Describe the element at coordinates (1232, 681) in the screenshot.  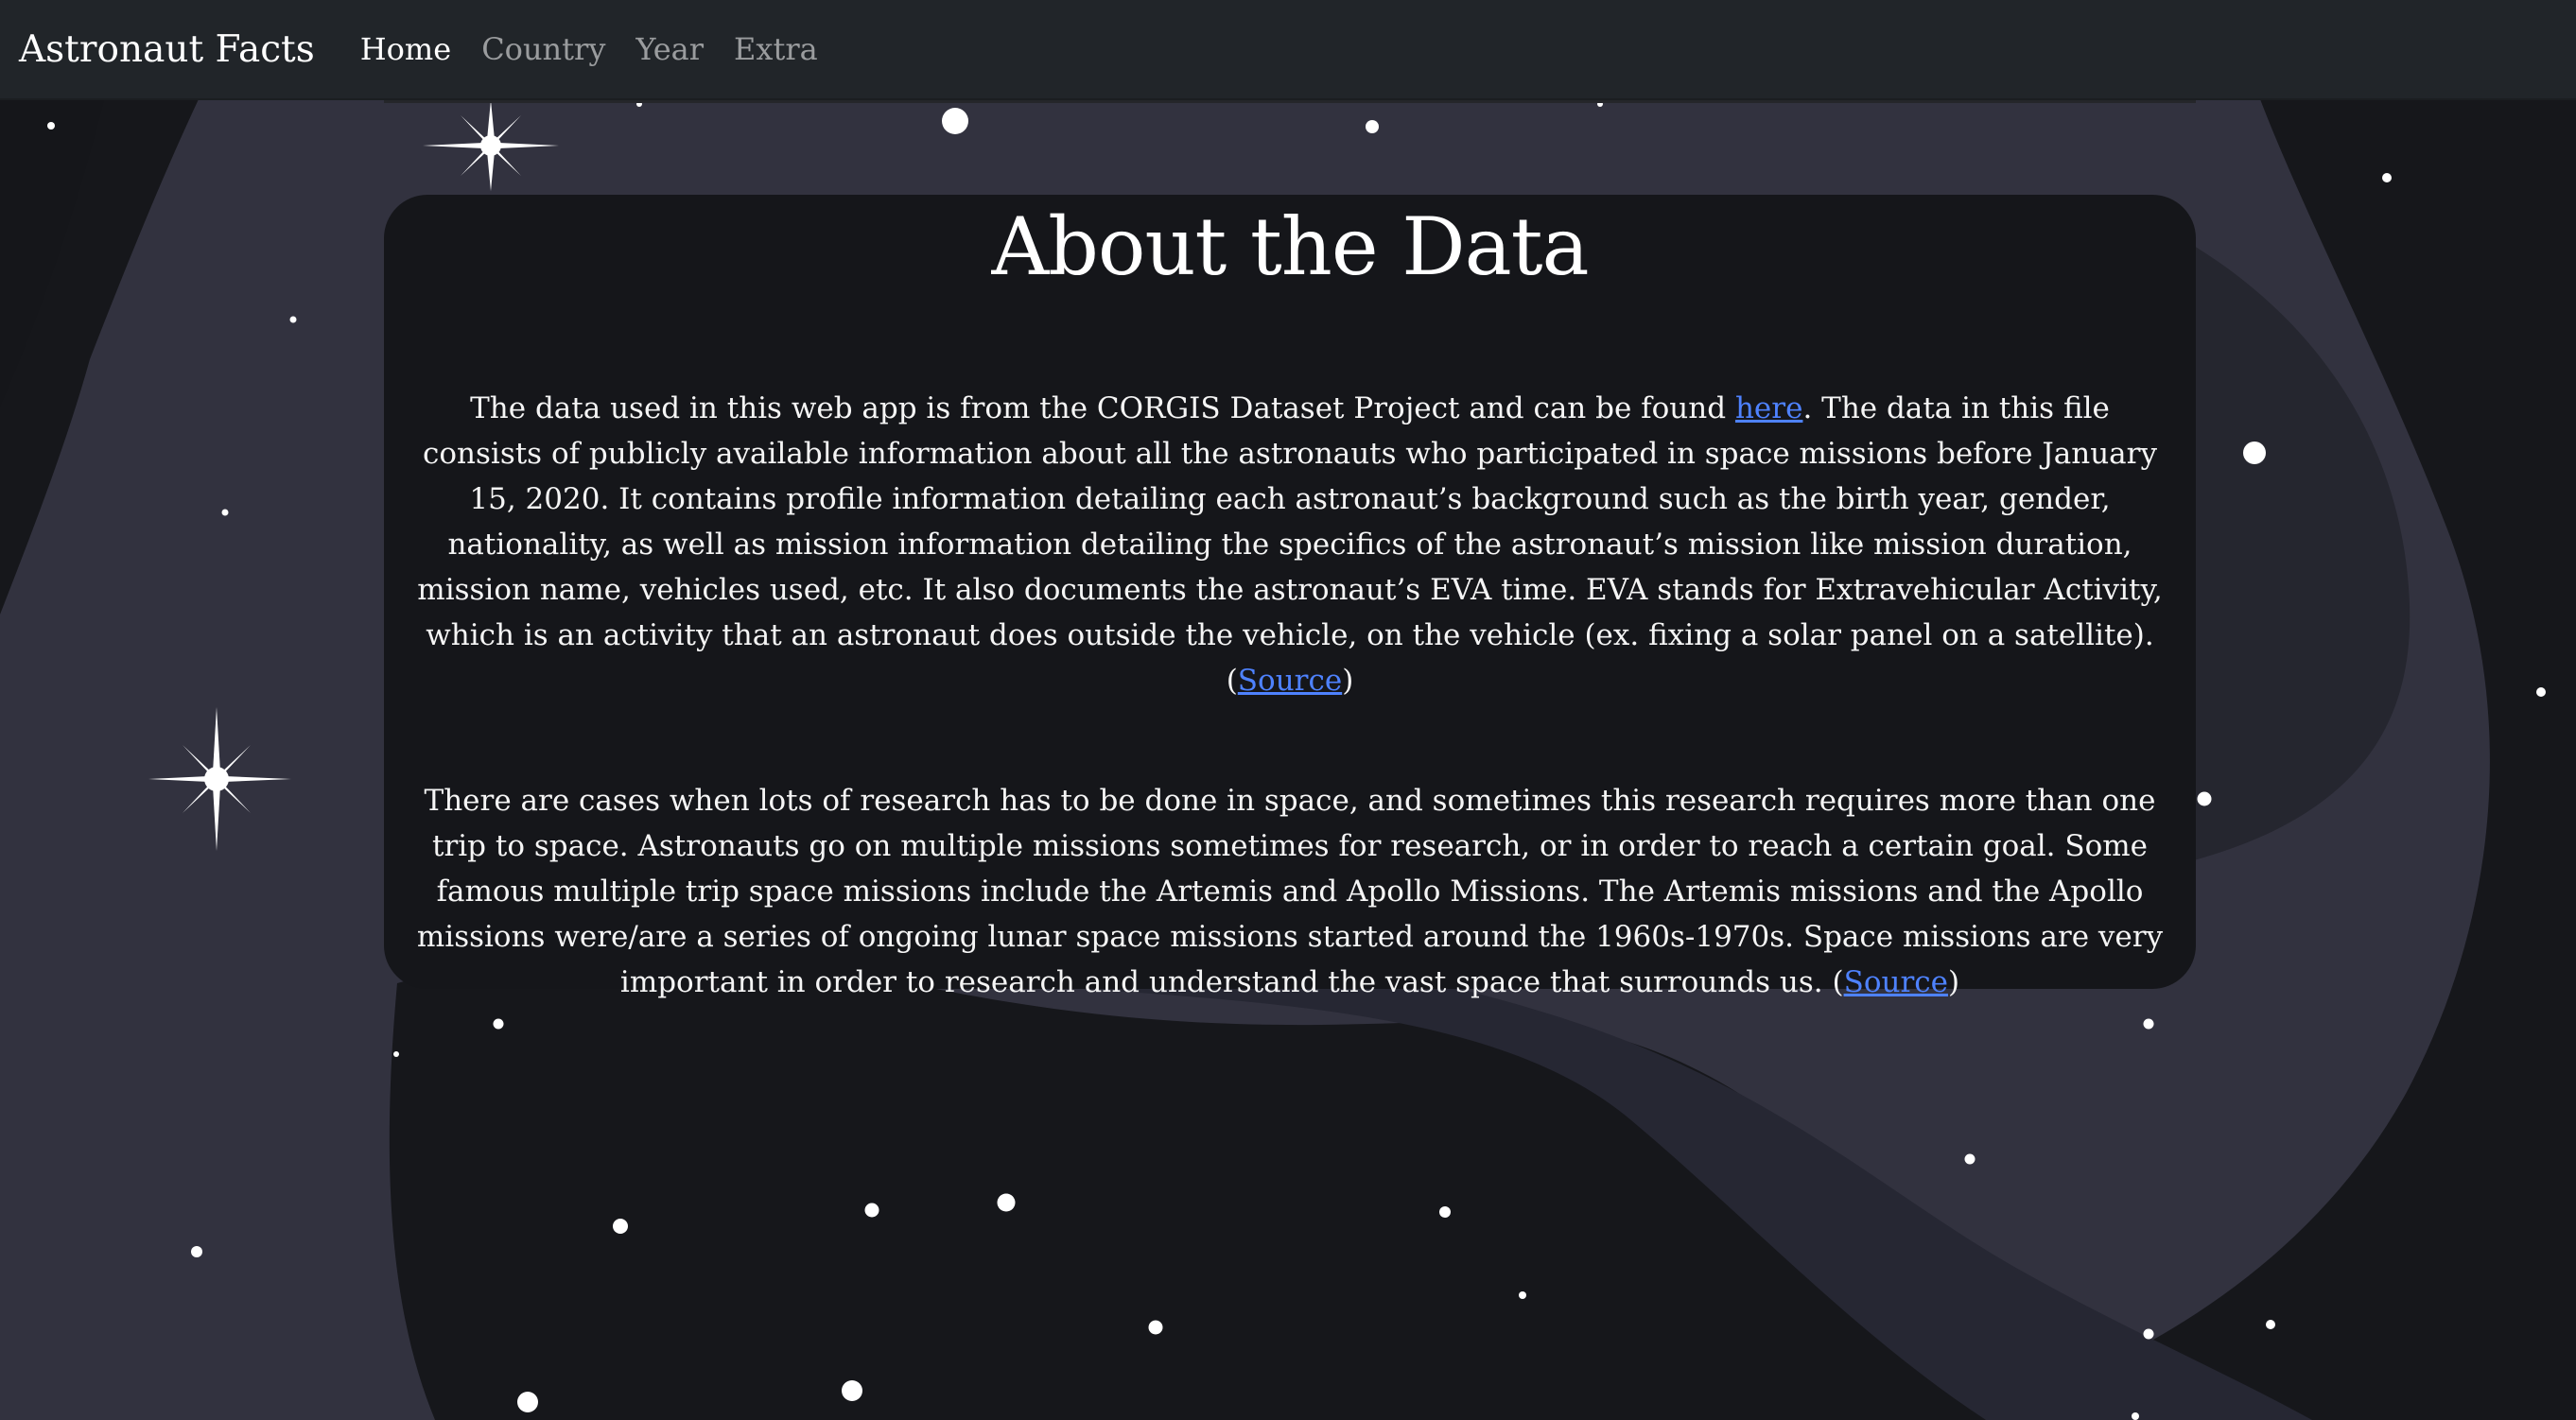
I see `paragraph1-source-open: (` at that location.